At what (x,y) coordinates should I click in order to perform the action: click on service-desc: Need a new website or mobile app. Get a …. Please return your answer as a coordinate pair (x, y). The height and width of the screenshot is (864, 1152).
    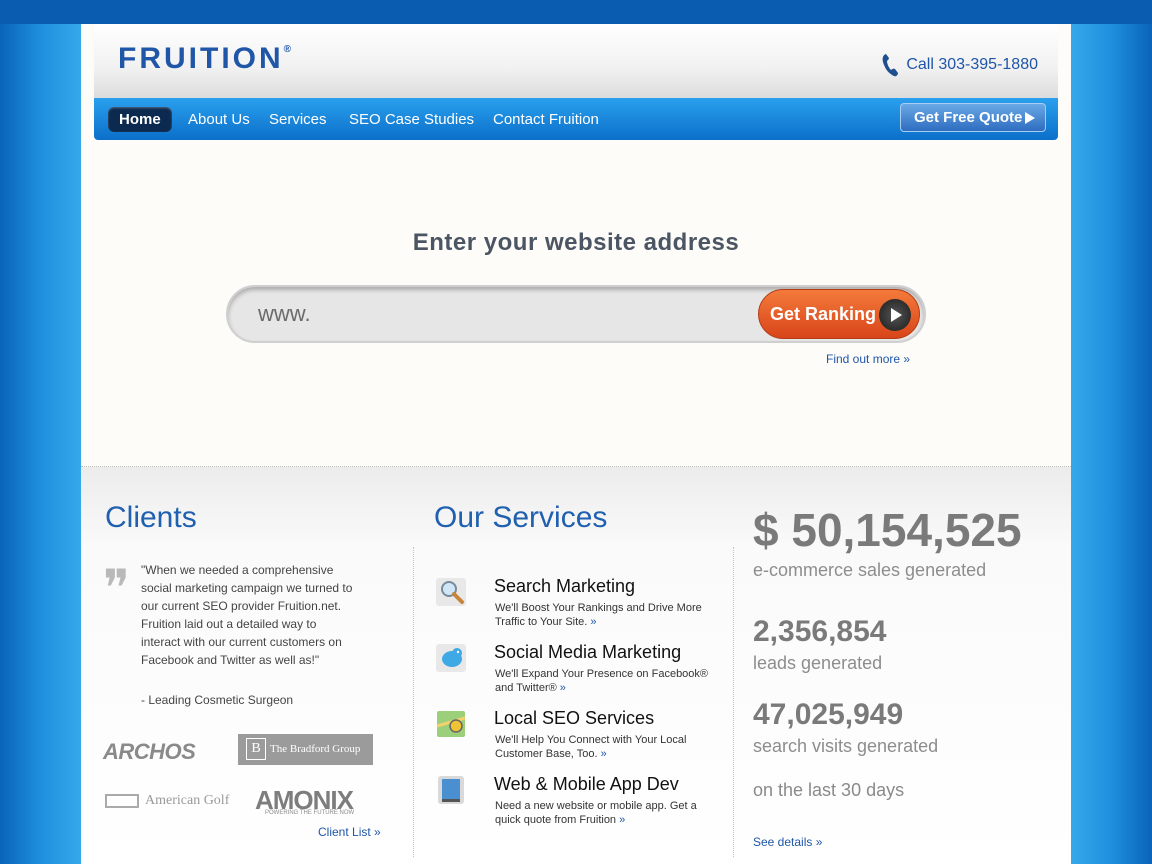
    Looking at the image, I should click on (602, 813).